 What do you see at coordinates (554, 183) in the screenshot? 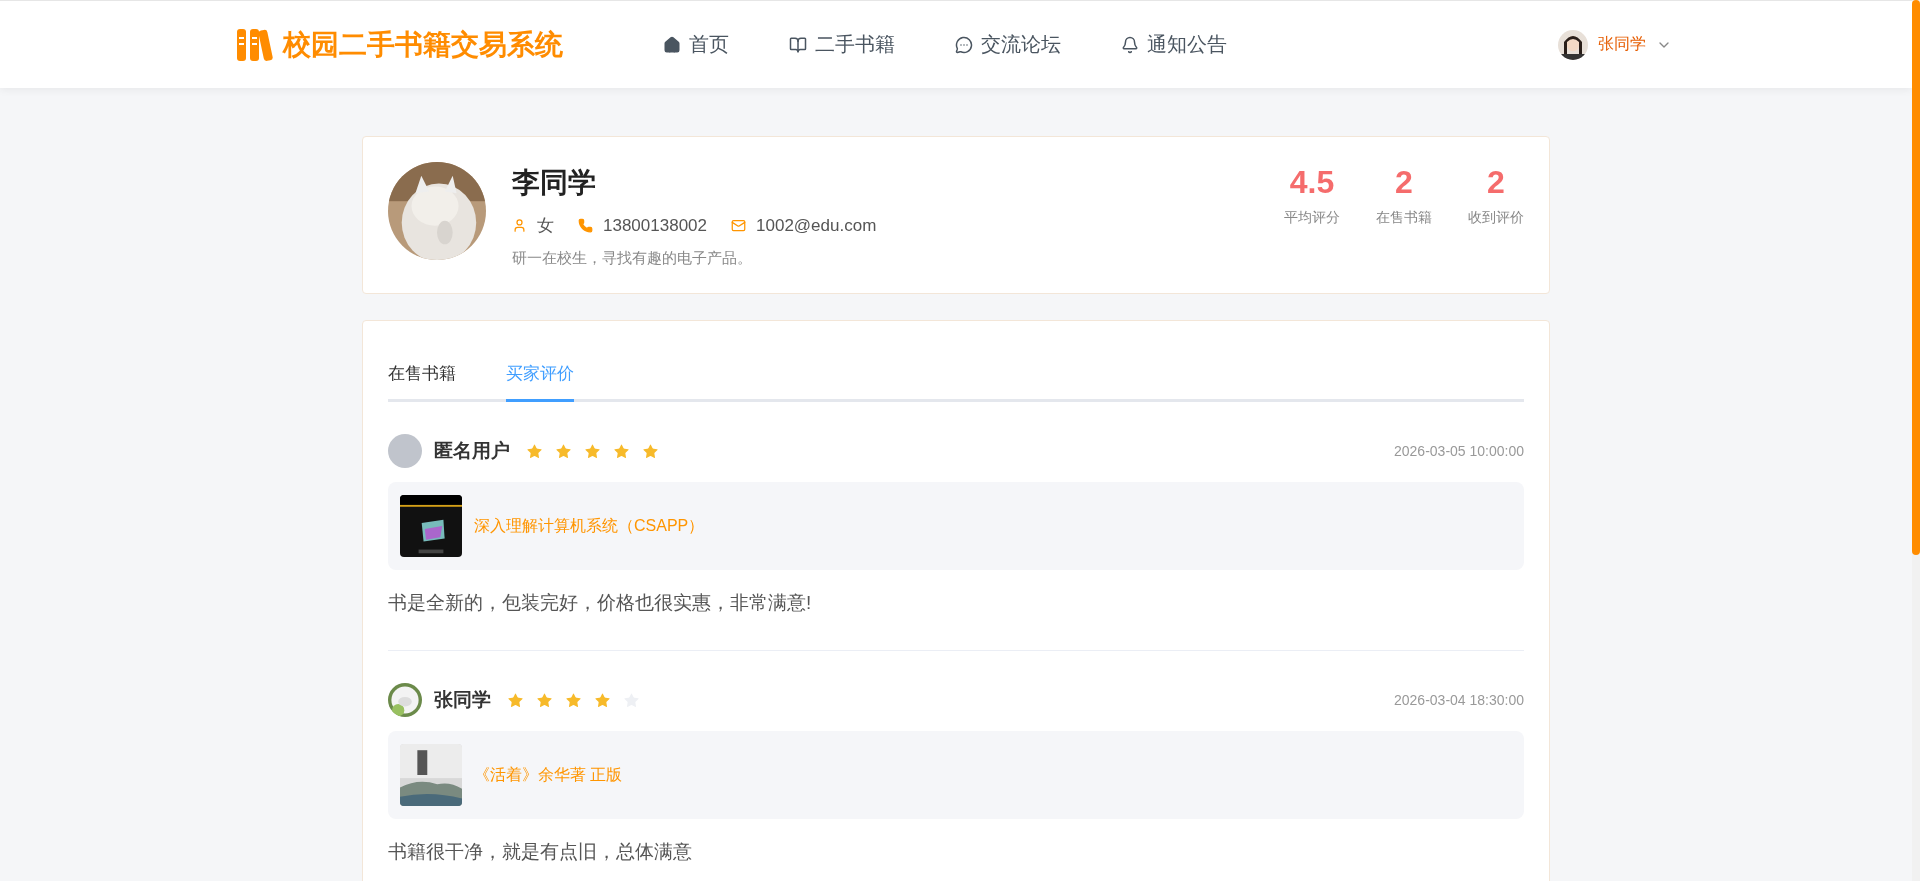
I see `profile-name: 李同学` at bounding box center [554, 183].